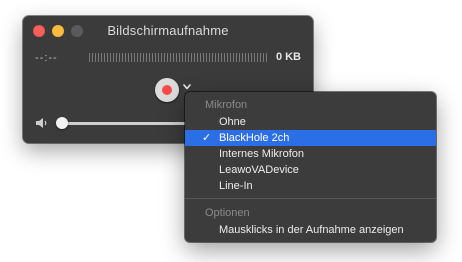  Describe the element at coordinates (62, 123) in the screenshot. I see `volume-slider-knob` at that location.